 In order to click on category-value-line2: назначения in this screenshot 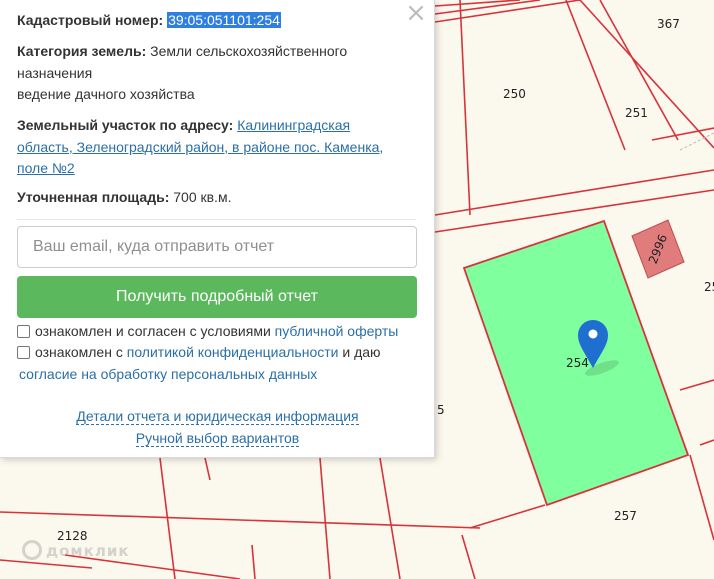, I will do `click(55, 72)`.